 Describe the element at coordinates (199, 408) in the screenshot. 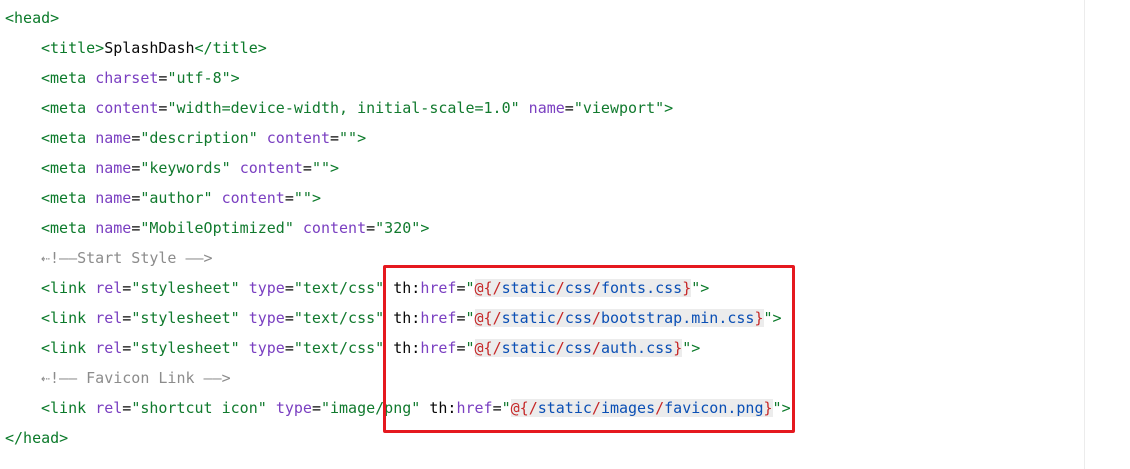

I see `attr-value: "shortcut icon"` at that location.